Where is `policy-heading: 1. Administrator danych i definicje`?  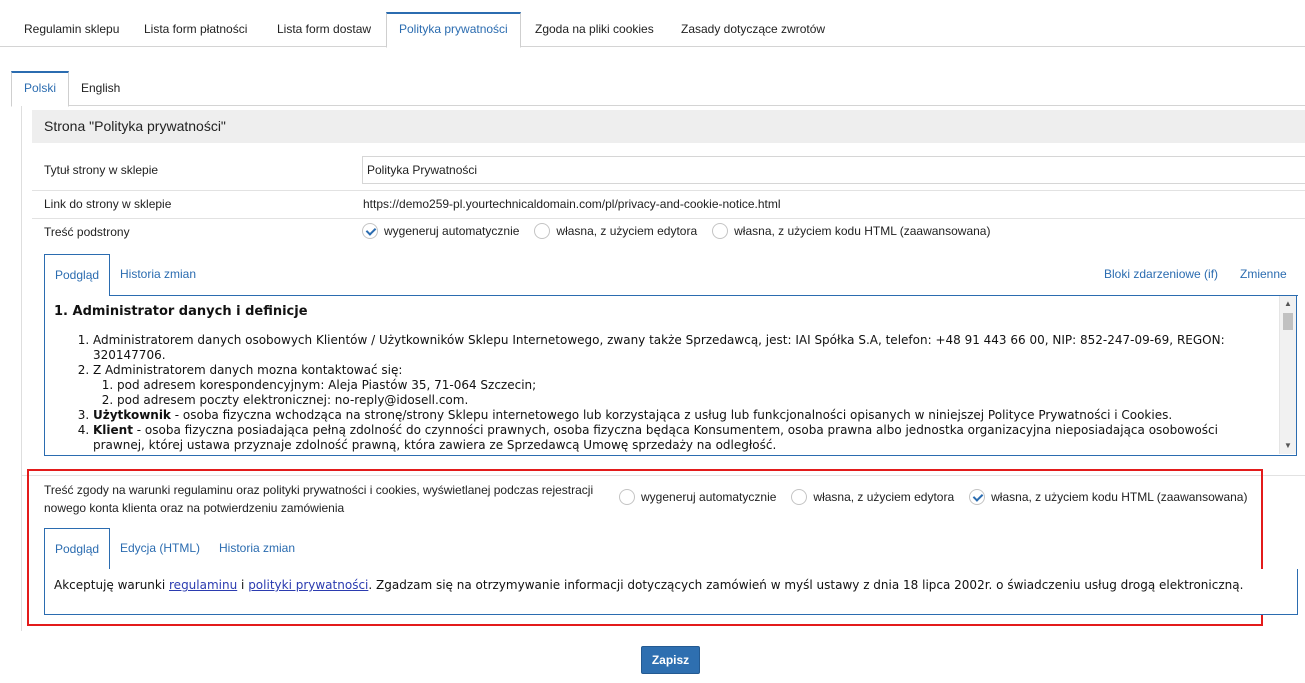 policy-heading: 1. Administrator danych i definicje is located at coordinates (181, 311).